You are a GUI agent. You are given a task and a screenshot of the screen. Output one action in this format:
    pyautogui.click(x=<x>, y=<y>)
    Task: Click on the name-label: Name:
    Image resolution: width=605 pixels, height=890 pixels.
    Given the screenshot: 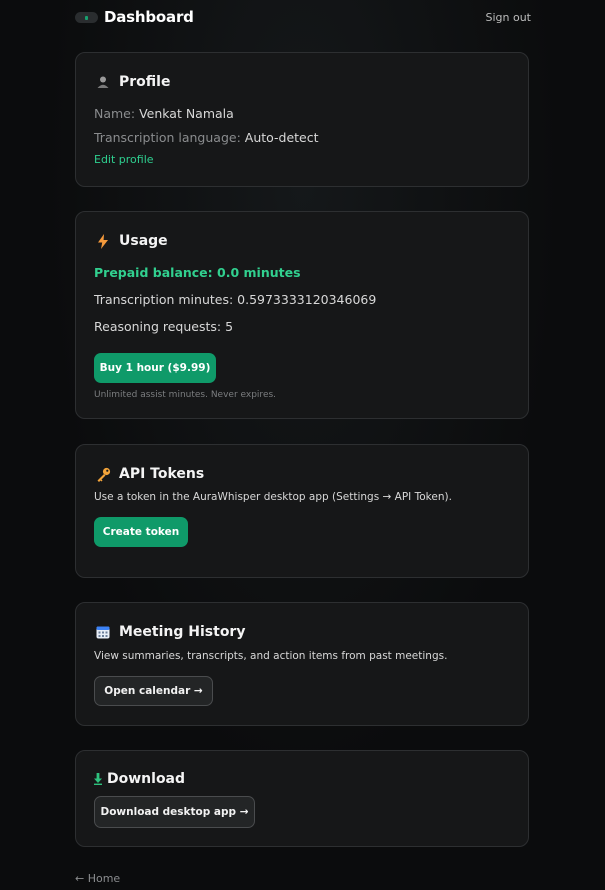 What is the action you would take?
    pyautogui.click(x=115, y=113)
    